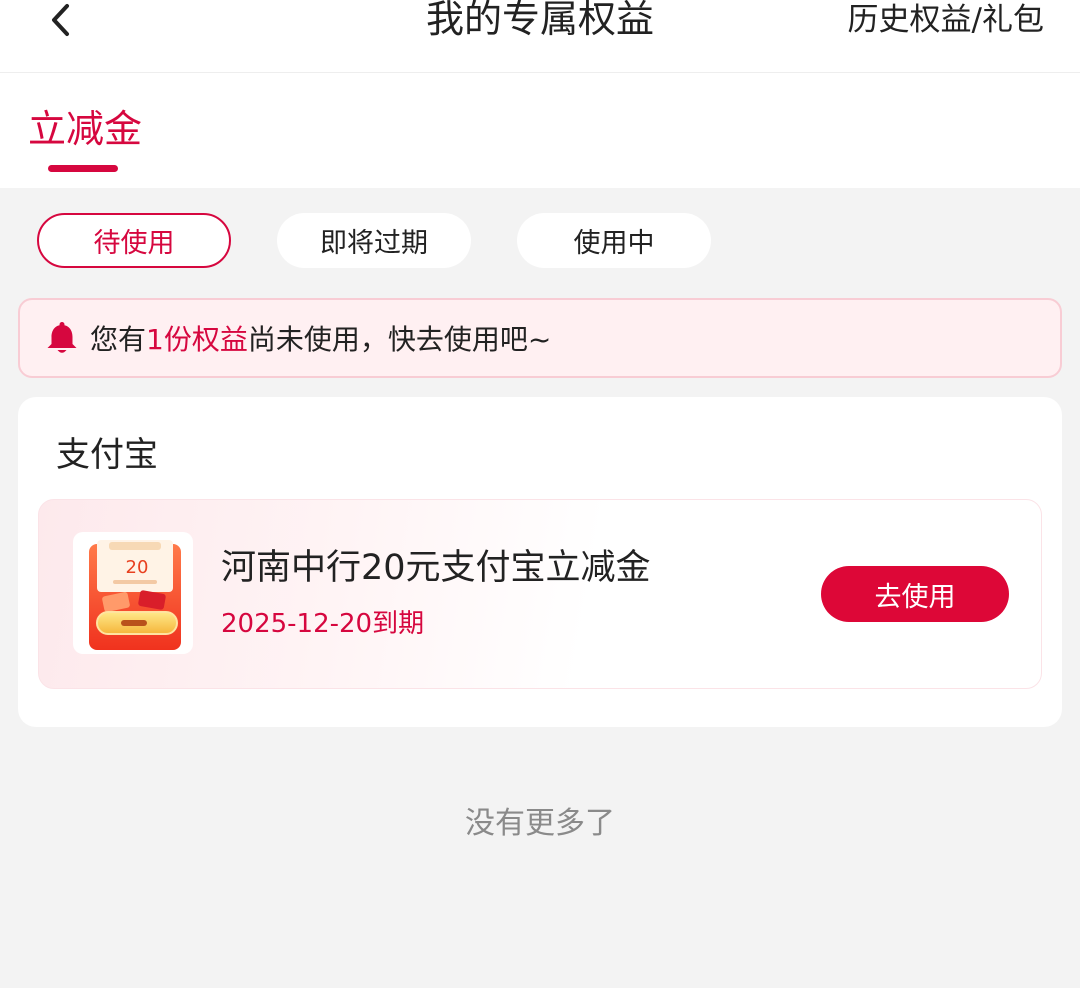  I want to click on history-benefits-link: 历史权益/礼包, so click(946, 20).